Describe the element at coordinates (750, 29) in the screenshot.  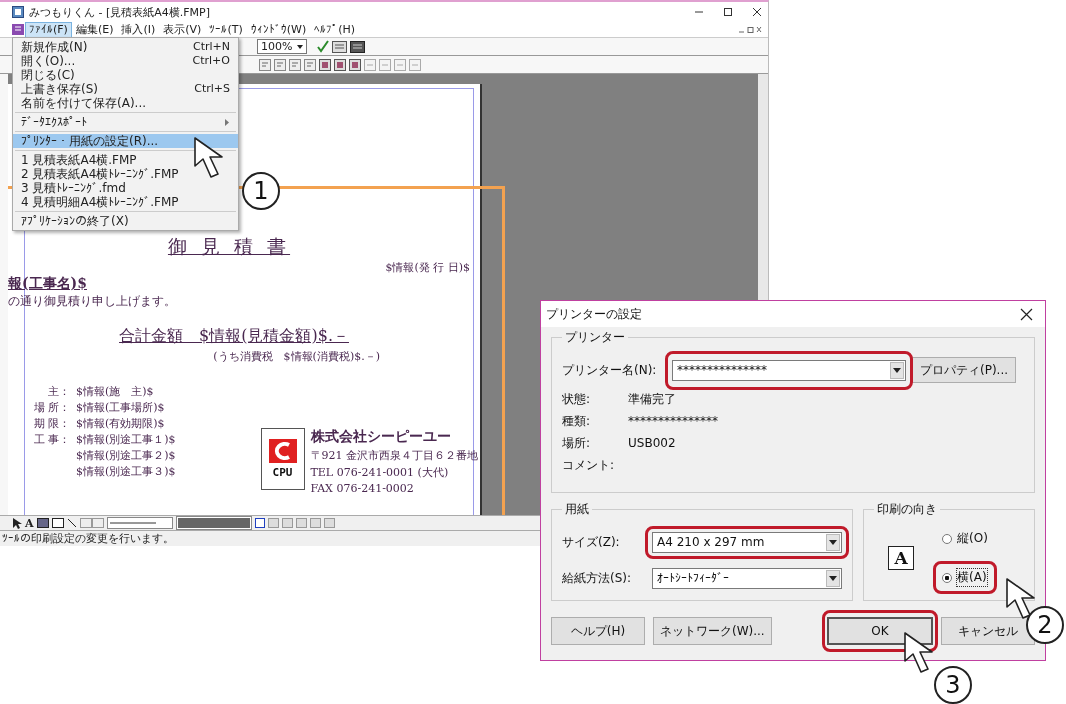
I see `restore-window-icon` at that location.